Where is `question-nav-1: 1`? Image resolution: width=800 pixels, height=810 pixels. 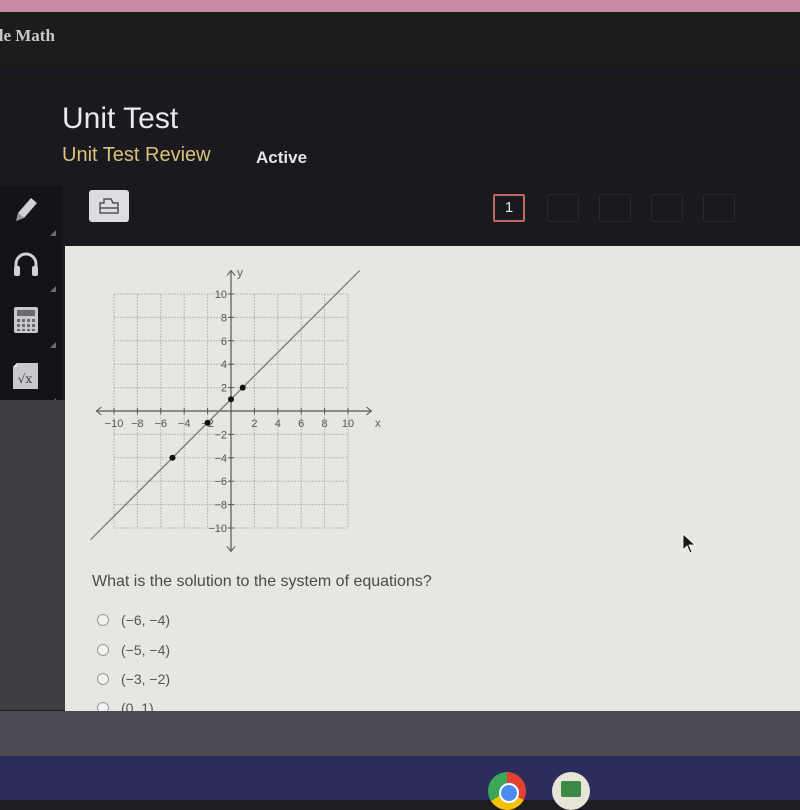
question-nav-1: 1 is located at coordinates (509, 208).